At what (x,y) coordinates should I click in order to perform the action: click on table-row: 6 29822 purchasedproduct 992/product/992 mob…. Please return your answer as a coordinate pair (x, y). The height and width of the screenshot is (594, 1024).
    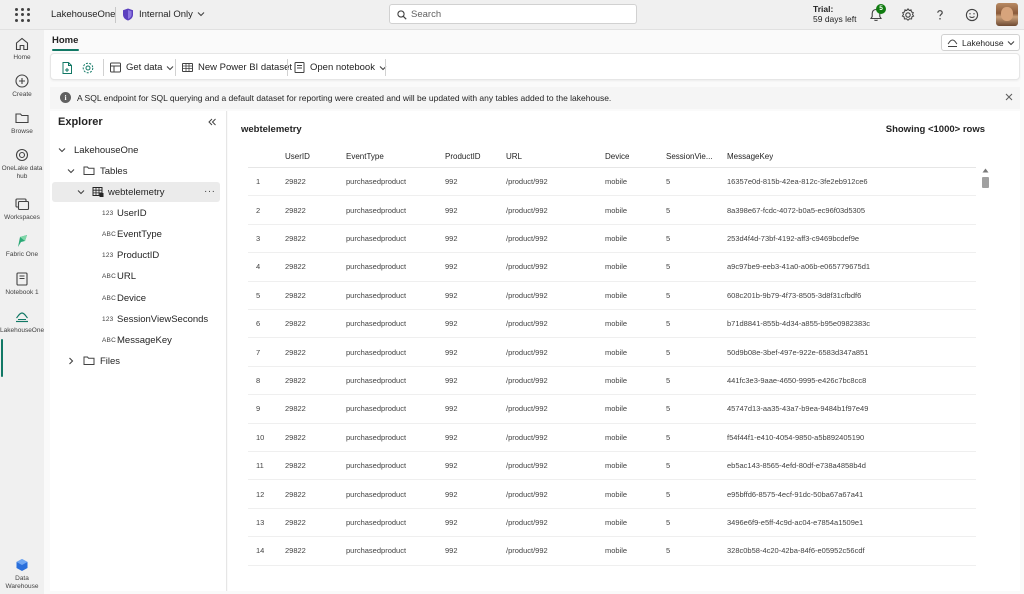
    Looking at the image, I should click on (612, 324).